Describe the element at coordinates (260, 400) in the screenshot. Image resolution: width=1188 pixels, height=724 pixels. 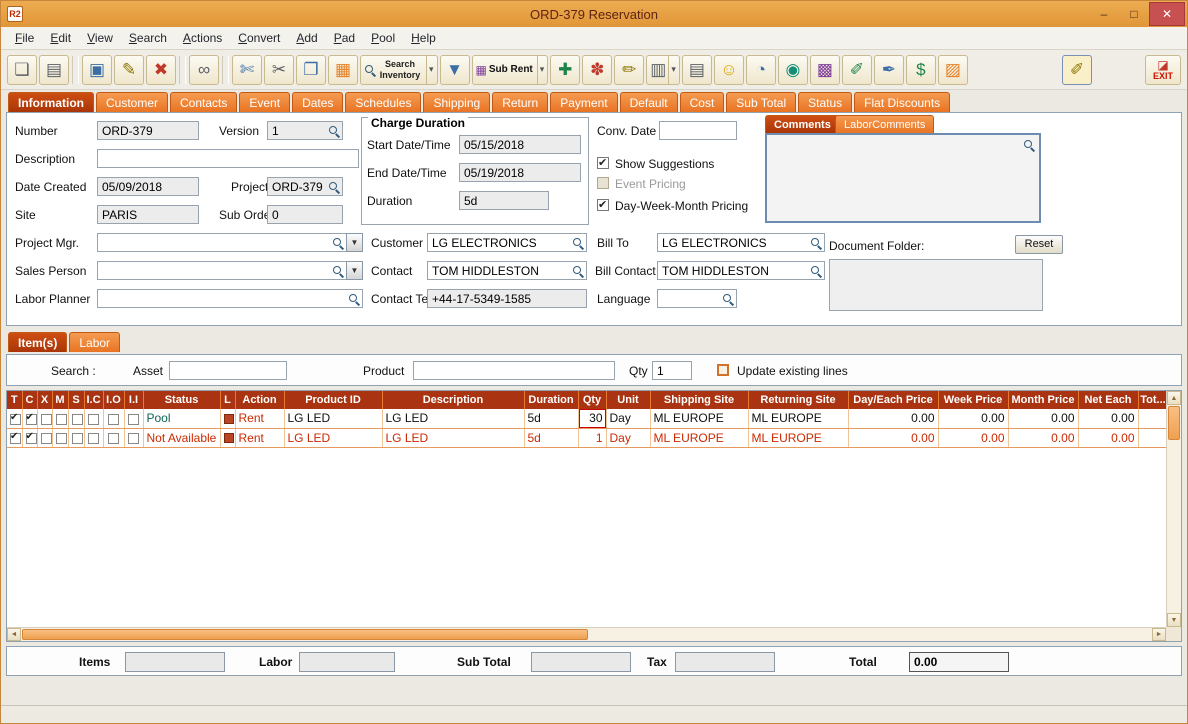
I see `col-header-action: Action` at that location.